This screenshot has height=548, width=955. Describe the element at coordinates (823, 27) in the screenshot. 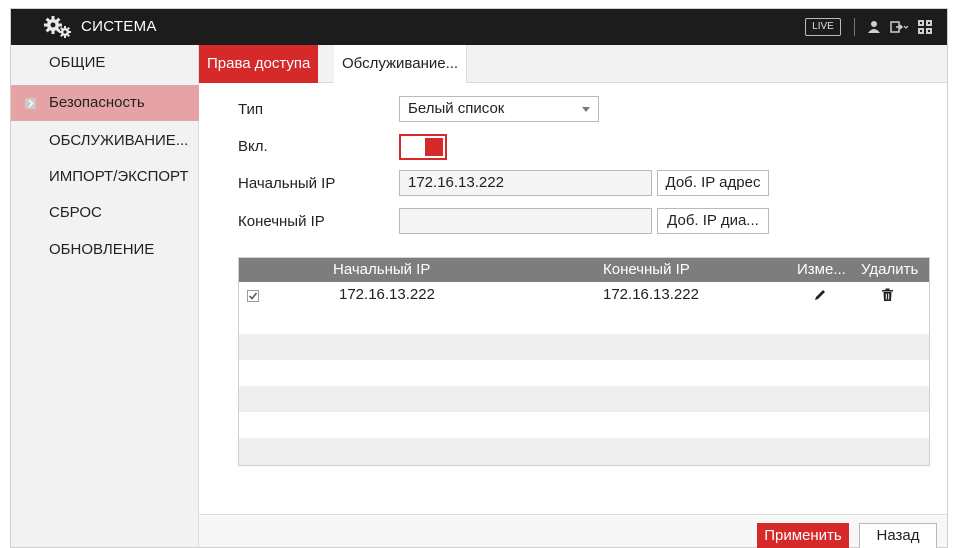

I see `live-button: LIVE` at that location.